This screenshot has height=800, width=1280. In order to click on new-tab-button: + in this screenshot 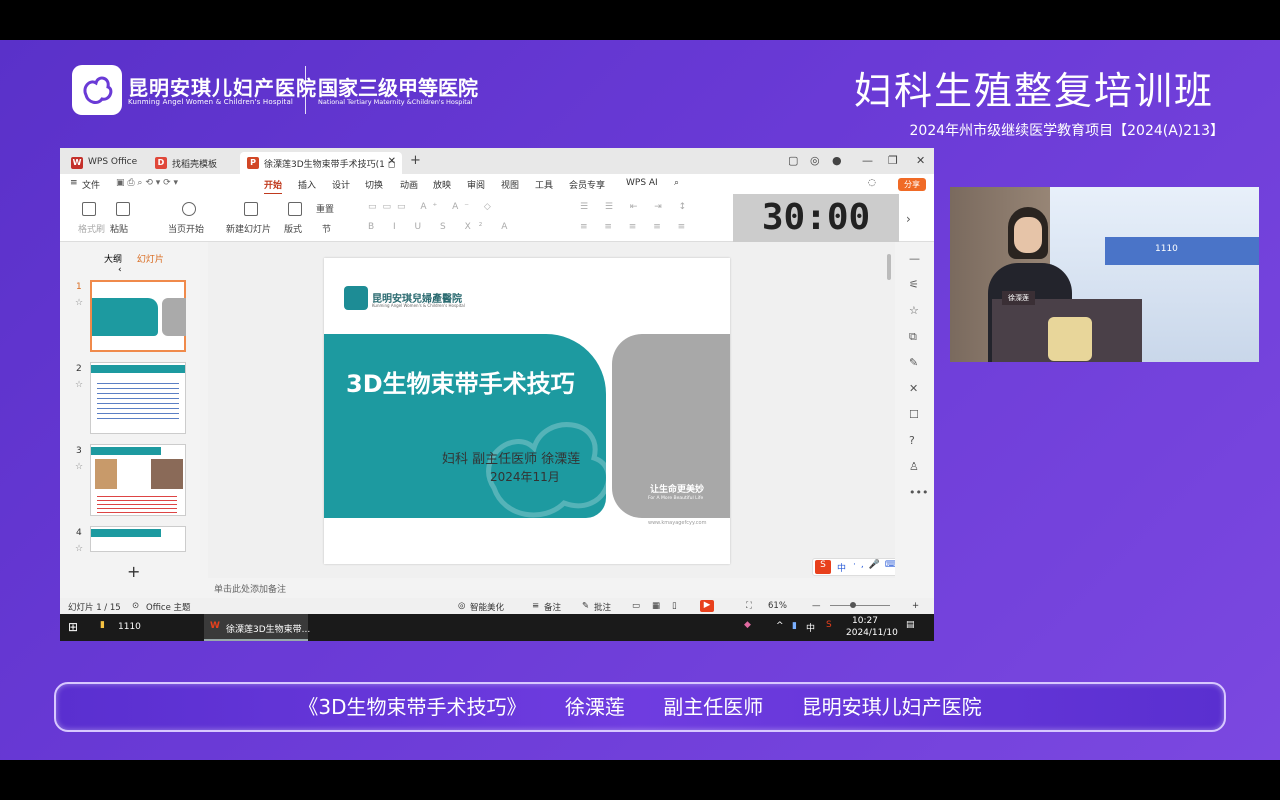, I will do `click(415, 160)`.